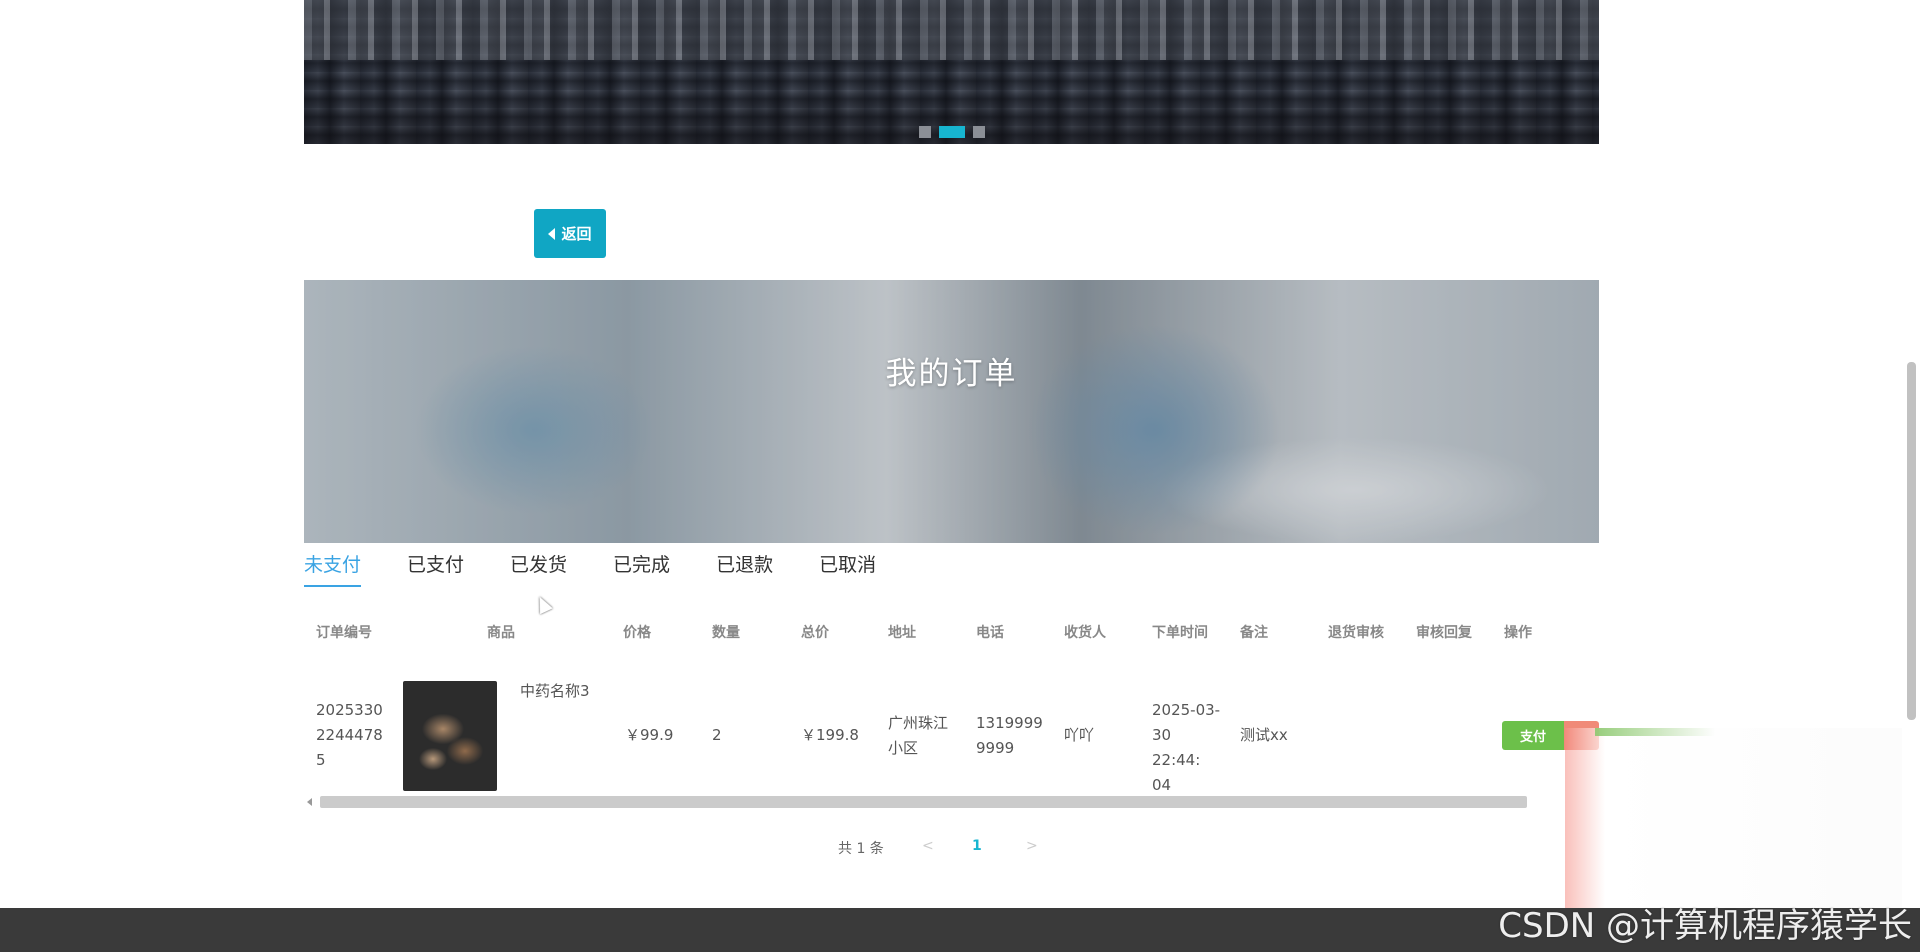  Describe the element at coordinates (1581, 735) in the screenshot. I see `cancel-order-button` at that location.